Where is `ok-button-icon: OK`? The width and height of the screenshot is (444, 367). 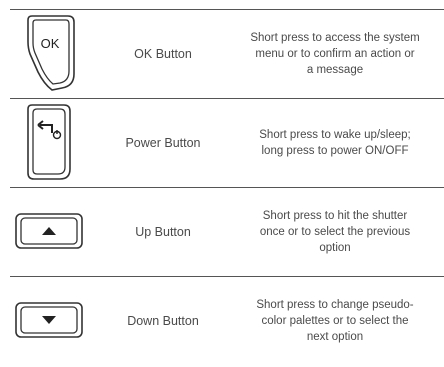
ok-button-icon: OK is located at coordinates (51, 53).